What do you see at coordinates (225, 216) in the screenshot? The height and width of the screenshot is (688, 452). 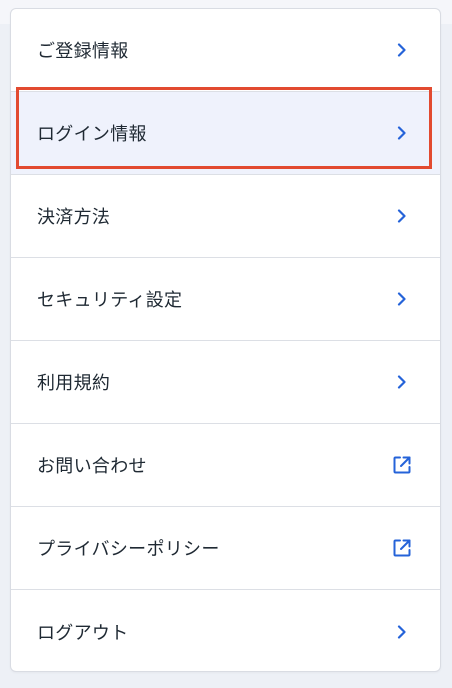 I see `menu-item-payment-method: 決済方法` at bounding box center [225, 216].